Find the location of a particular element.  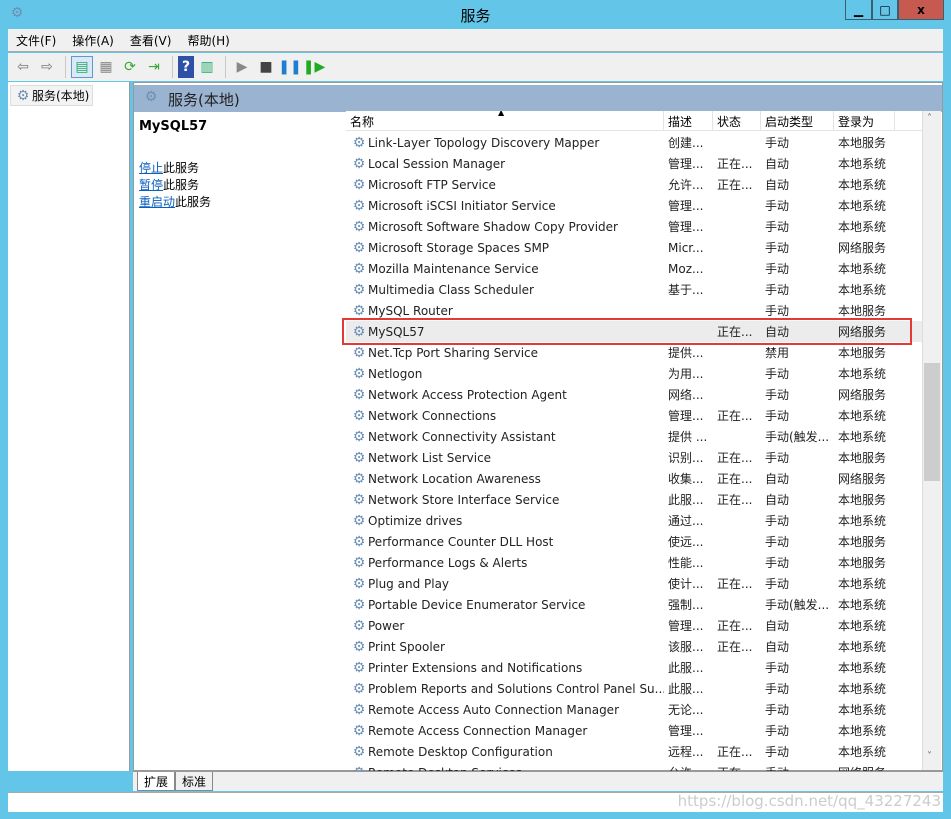

menu-file: 文件(F) is located at coordinates (36, 40).